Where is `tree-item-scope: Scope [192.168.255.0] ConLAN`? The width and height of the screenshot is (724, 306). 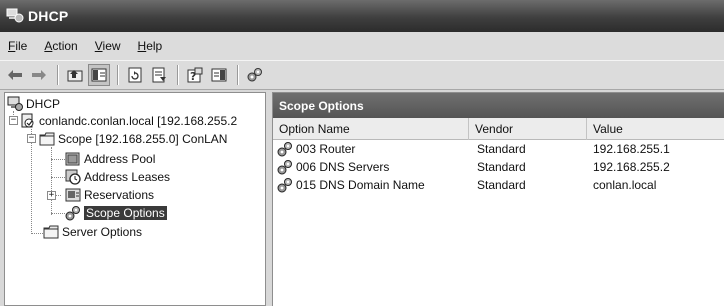
tree-item-scope: Scope [192.168.255.0] ConLAN is located at coordinates (133, 139).